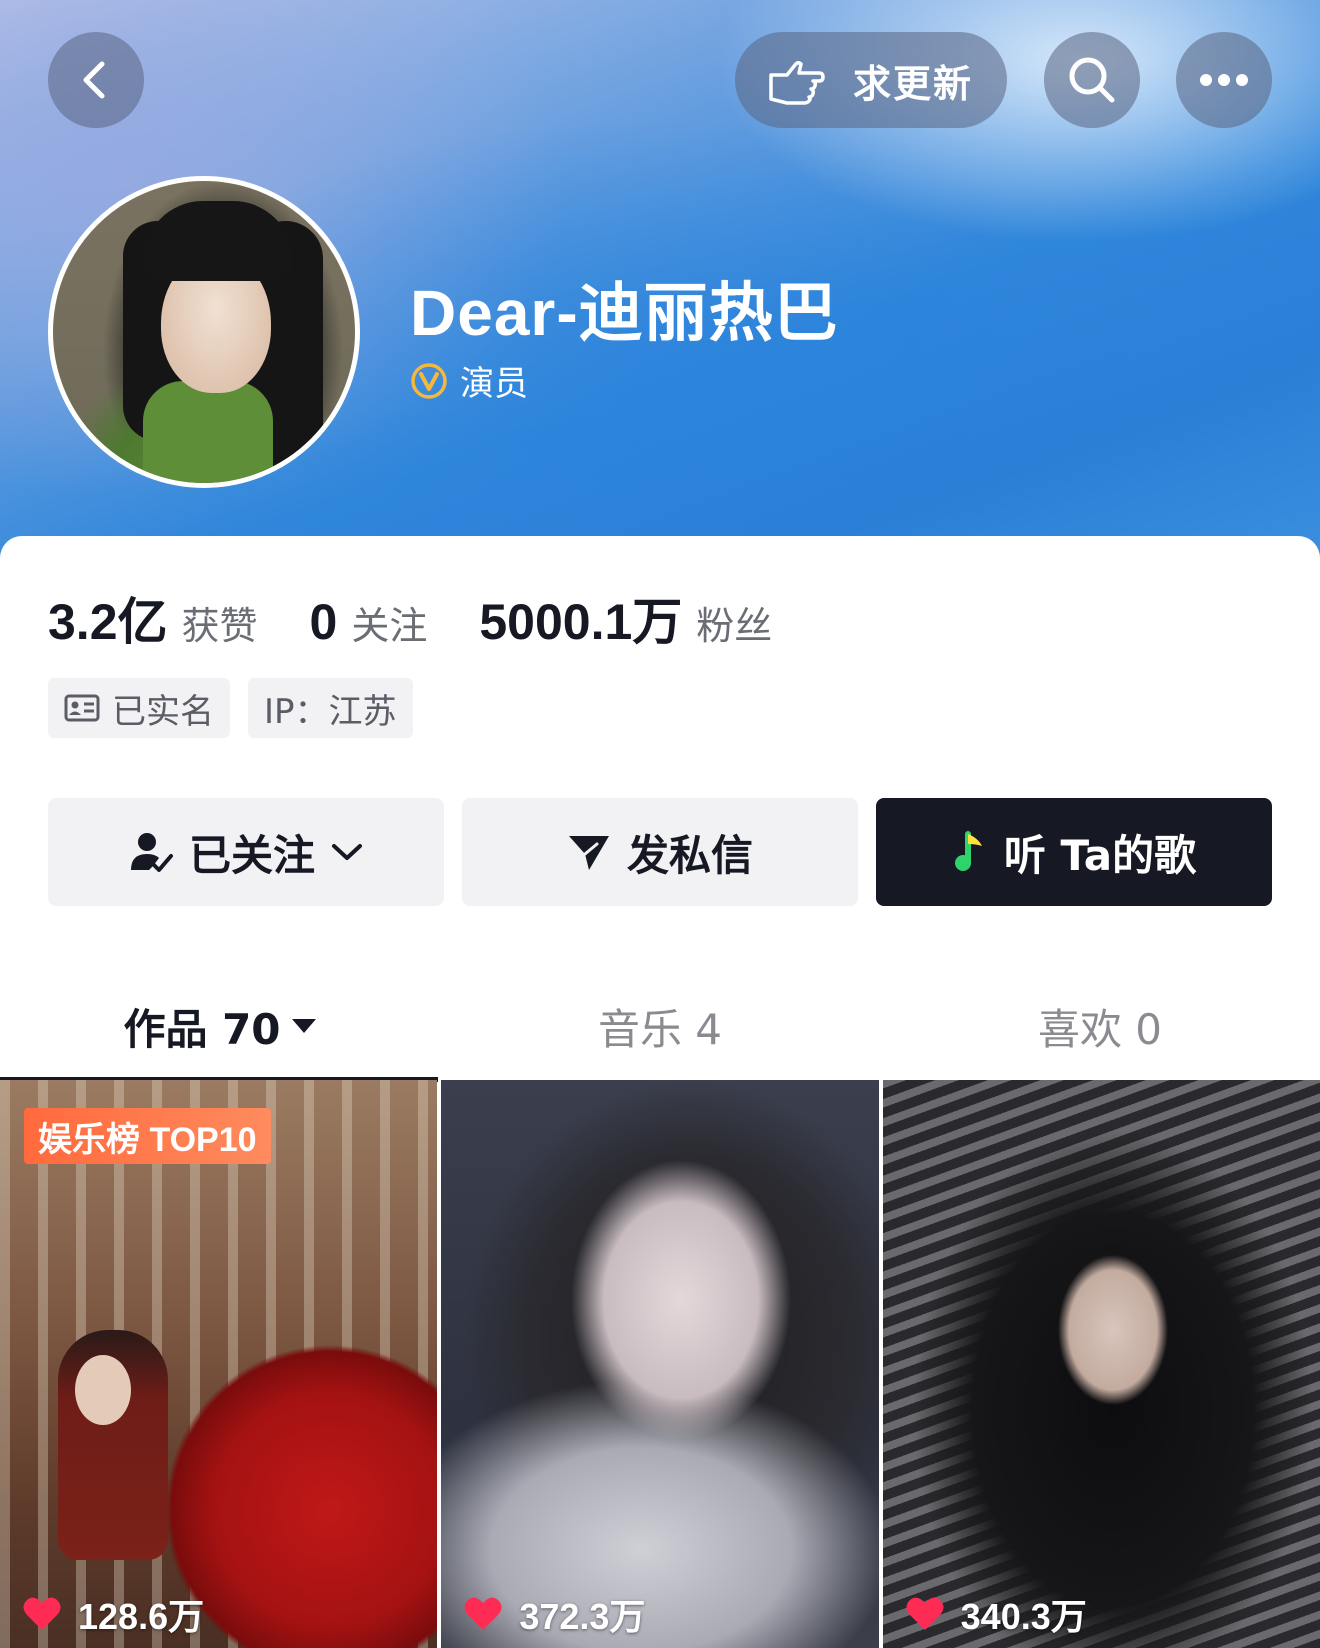 The width and height of the screenshot is (1320, 1648). I want to click on request-update-button: 求更新, so click(871, 80).